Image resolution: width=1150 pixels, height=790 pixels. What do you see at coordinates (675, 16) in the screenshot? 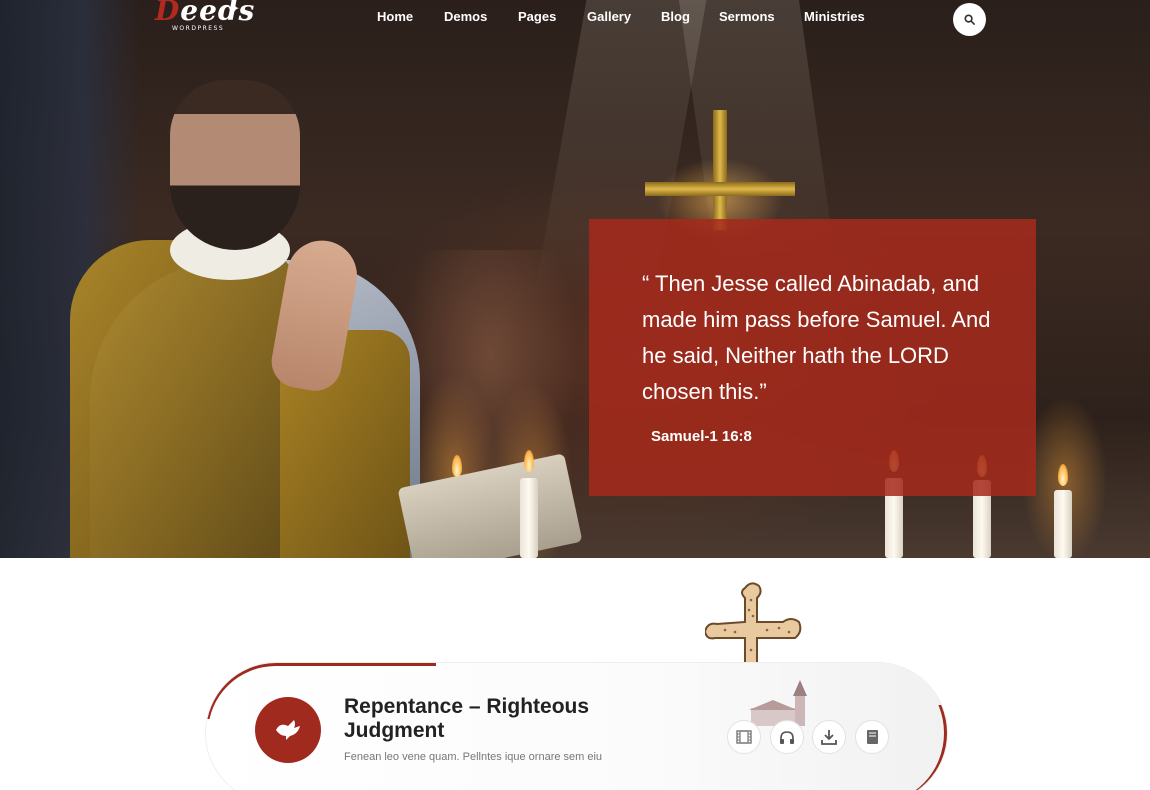
I see `nav-item-blog: Blog` at bounding box center [675, 16].